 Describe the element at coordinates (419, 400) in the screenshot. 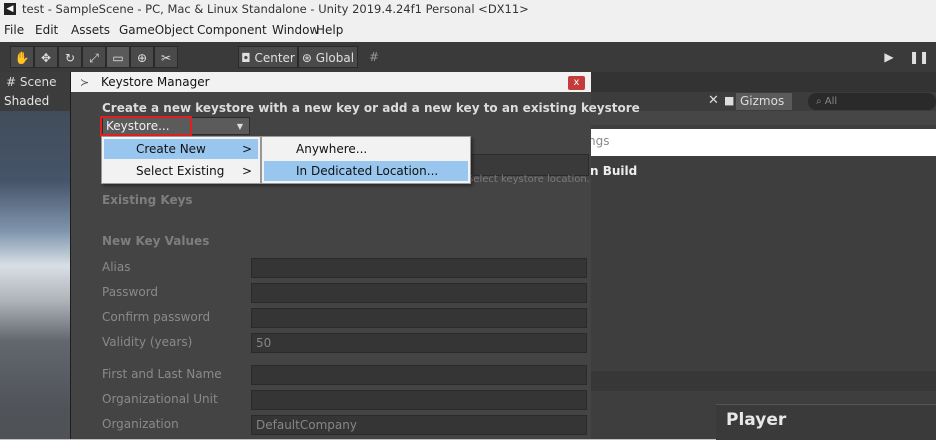

I see `org-unit-field` at that location.